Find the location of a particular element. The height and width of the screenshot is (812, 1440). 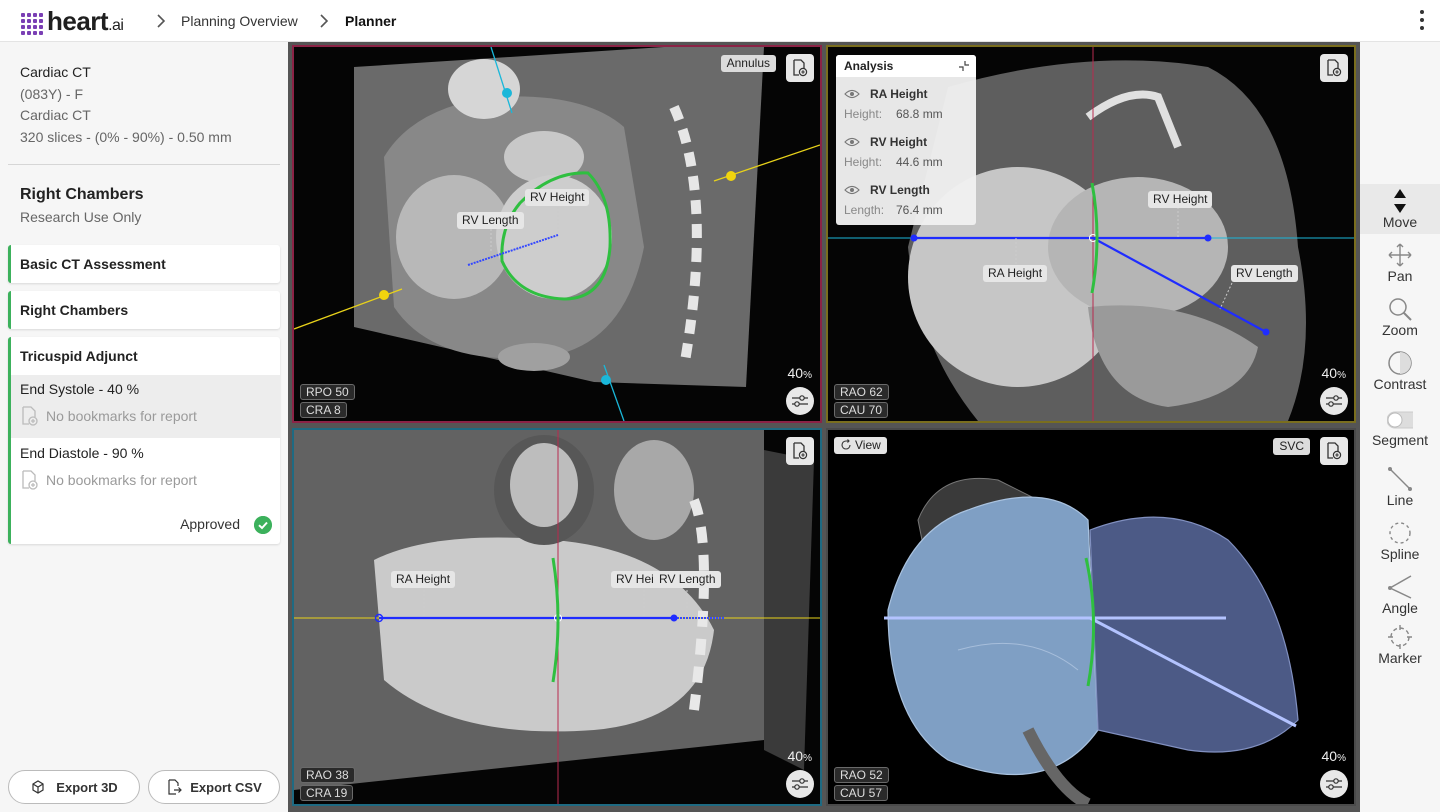

step-card-basic-ct: Basic CT Assessment is located at coordinates (144, 264).